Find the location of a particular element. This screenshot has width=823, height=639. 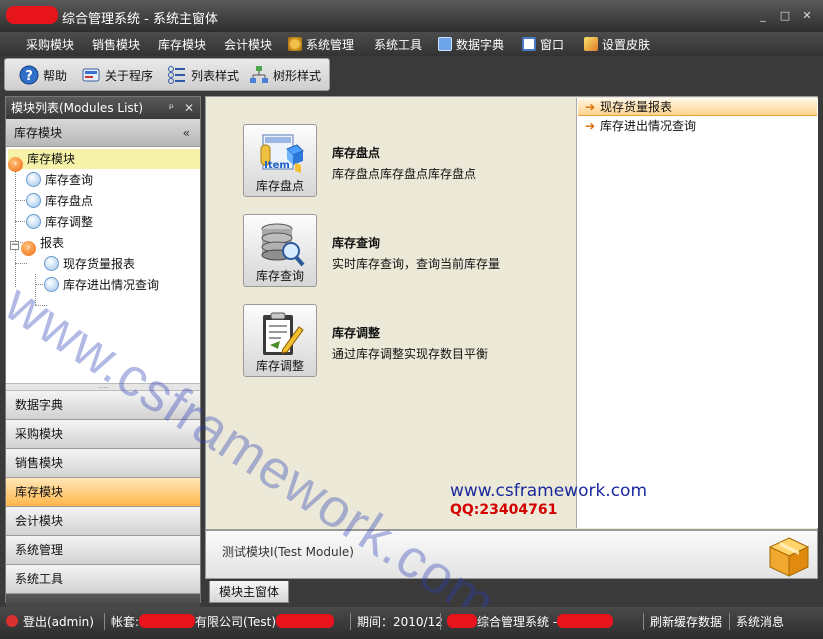

system-label: 综合管理系统 - is located at coordinates (517, 622).